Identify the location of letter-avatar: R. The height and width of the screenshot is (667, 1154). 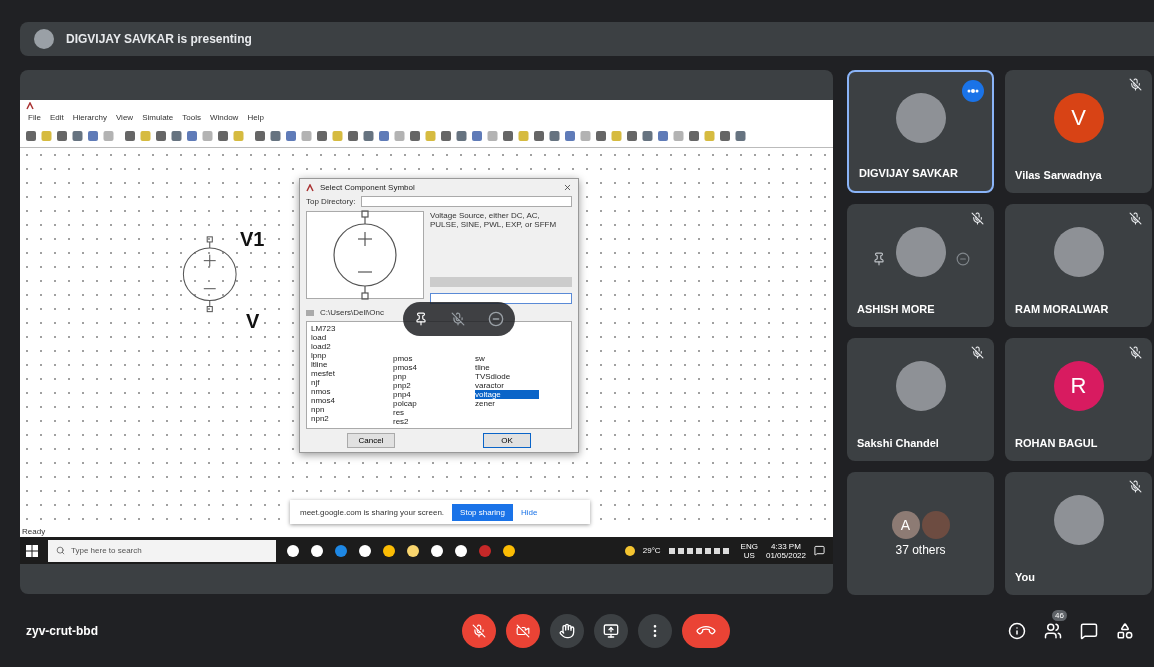
(1078, 385).